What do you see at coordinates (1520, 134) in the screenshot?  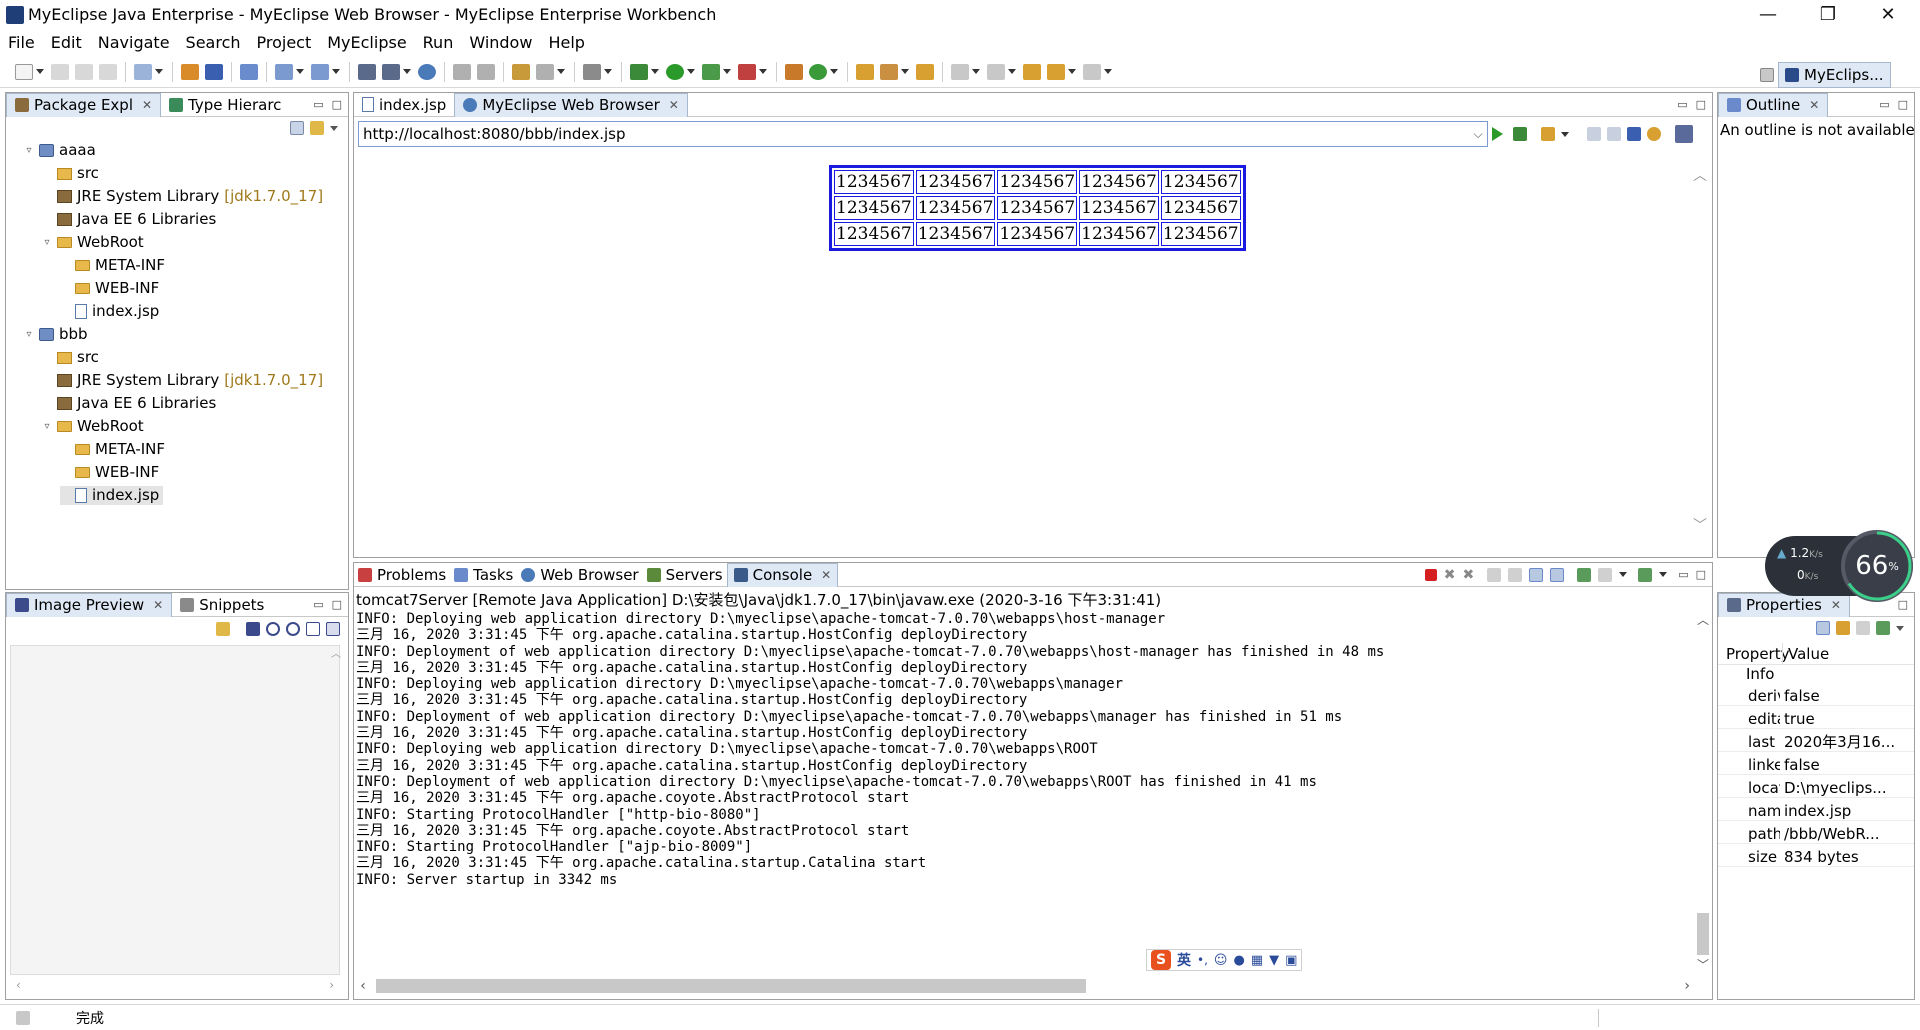 I see `debug-page-icon` at bounding box center [1520, 134].